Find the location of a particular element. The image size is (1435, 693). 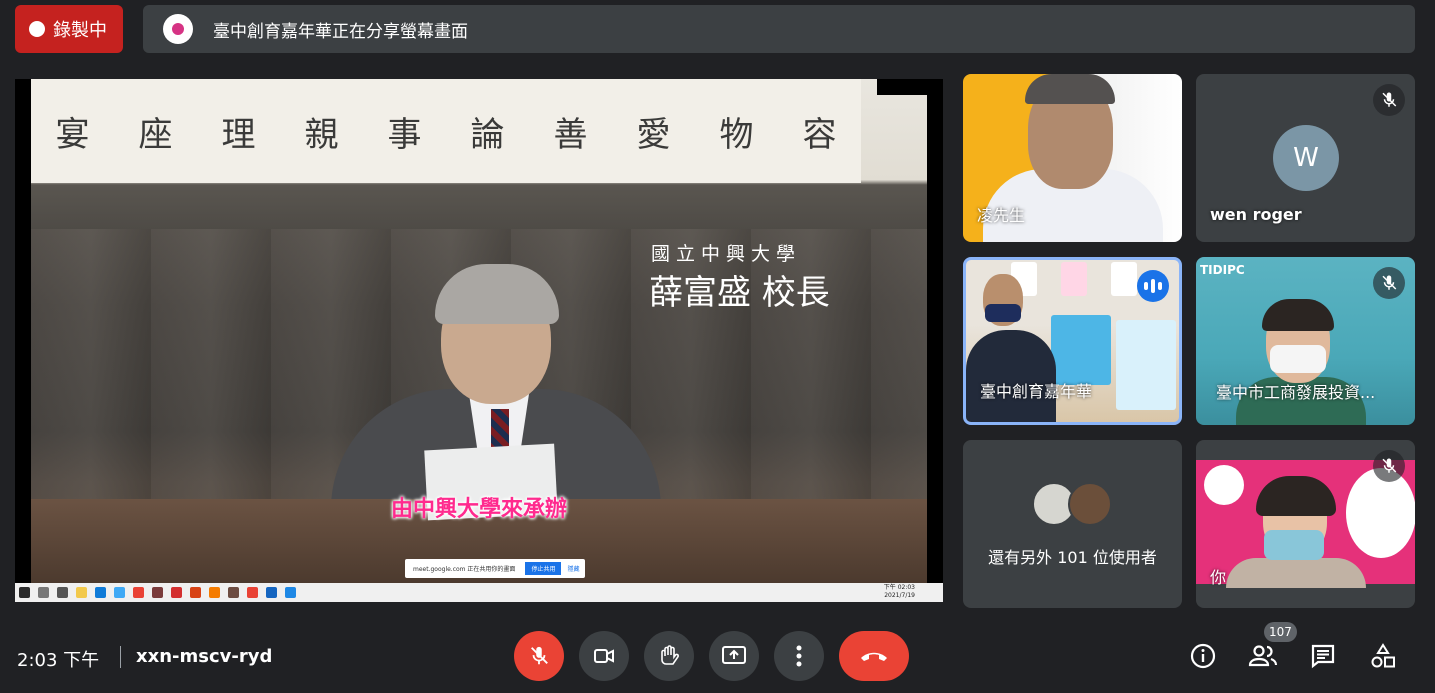

calligraphy-char: 物 is located at coordinates (736, 134).